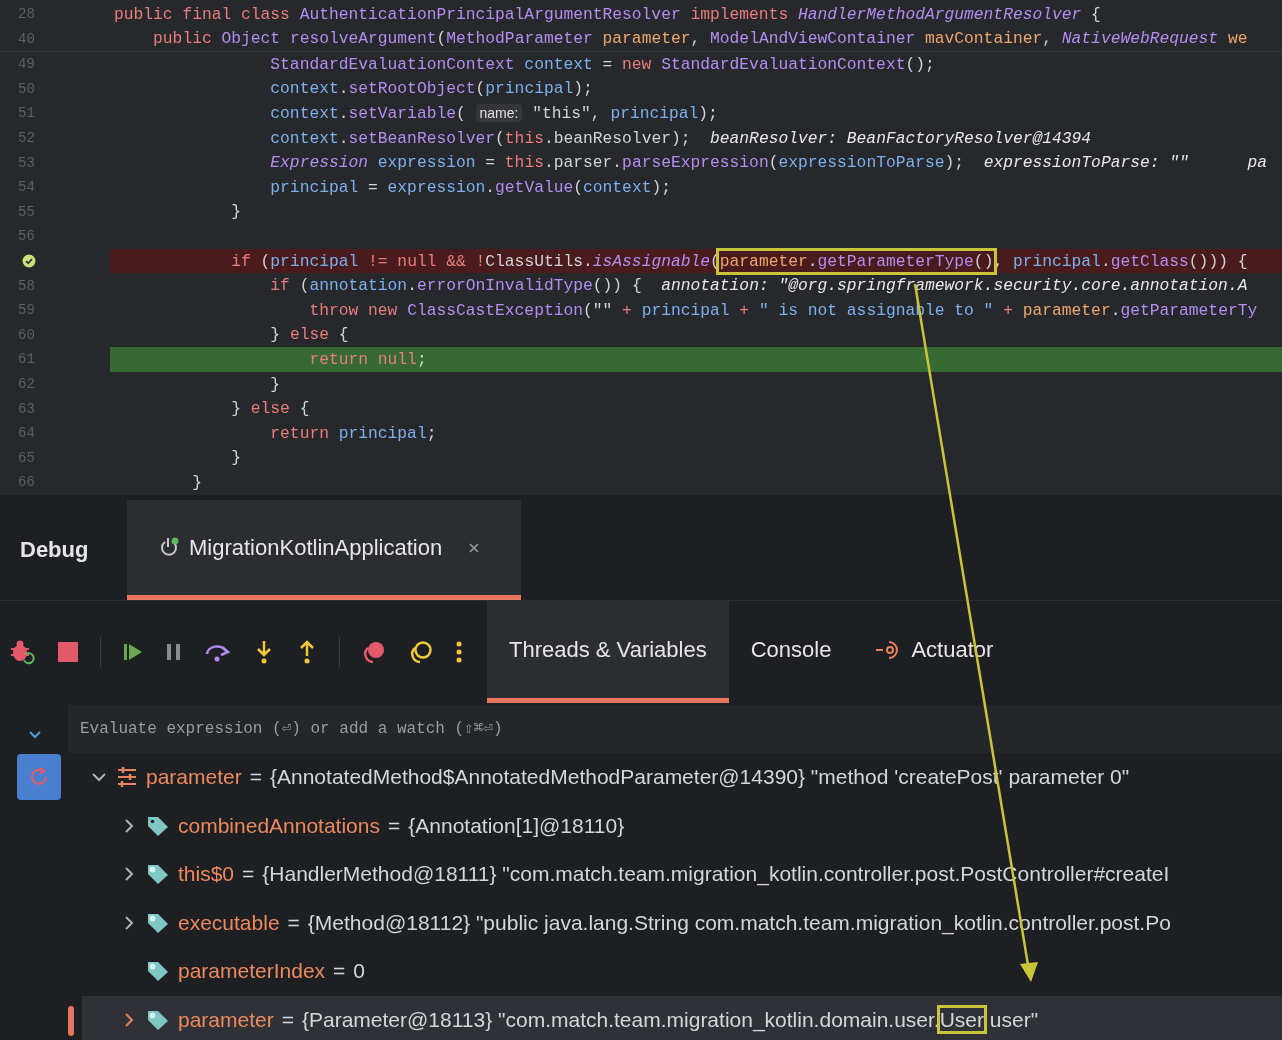 This screenshot has width=1282, height=1040. What do you see at coordinates (641, 971) in the screenshot?
I see `variable-row: parameterIndex = 0` at bounding box center [641, 971].